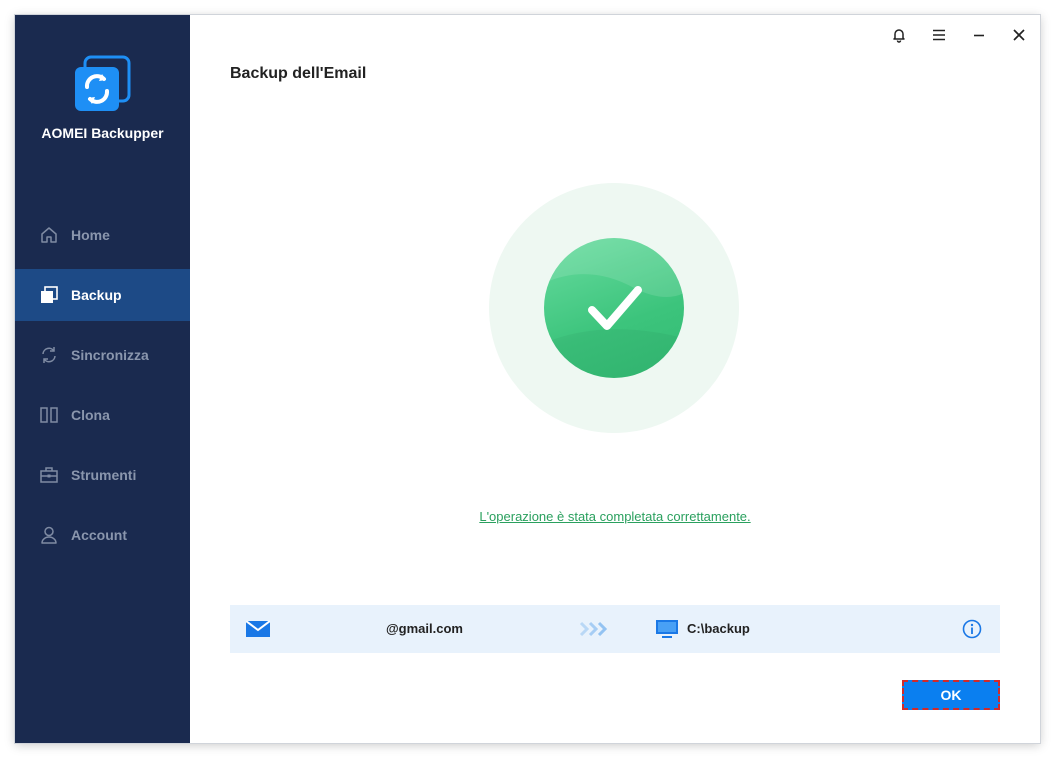 This screenshot has height=758, width=1055. I want to click on sidebar-item-clone: Clona, so click(102, 415).